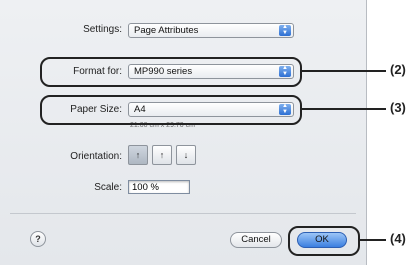 Image resolution: width=420 pixels, height=265 pixels. What do you see at coordinates (183, 213) in the screenshot?
I see `divider` at bounding box center [183, 213].